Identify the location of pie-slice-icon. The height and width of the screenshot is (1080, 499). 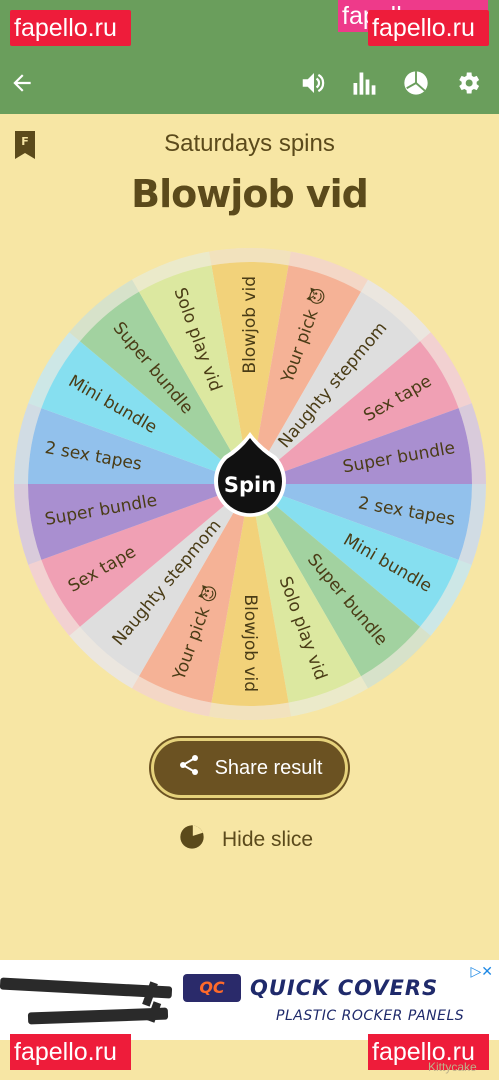
(192, 840).